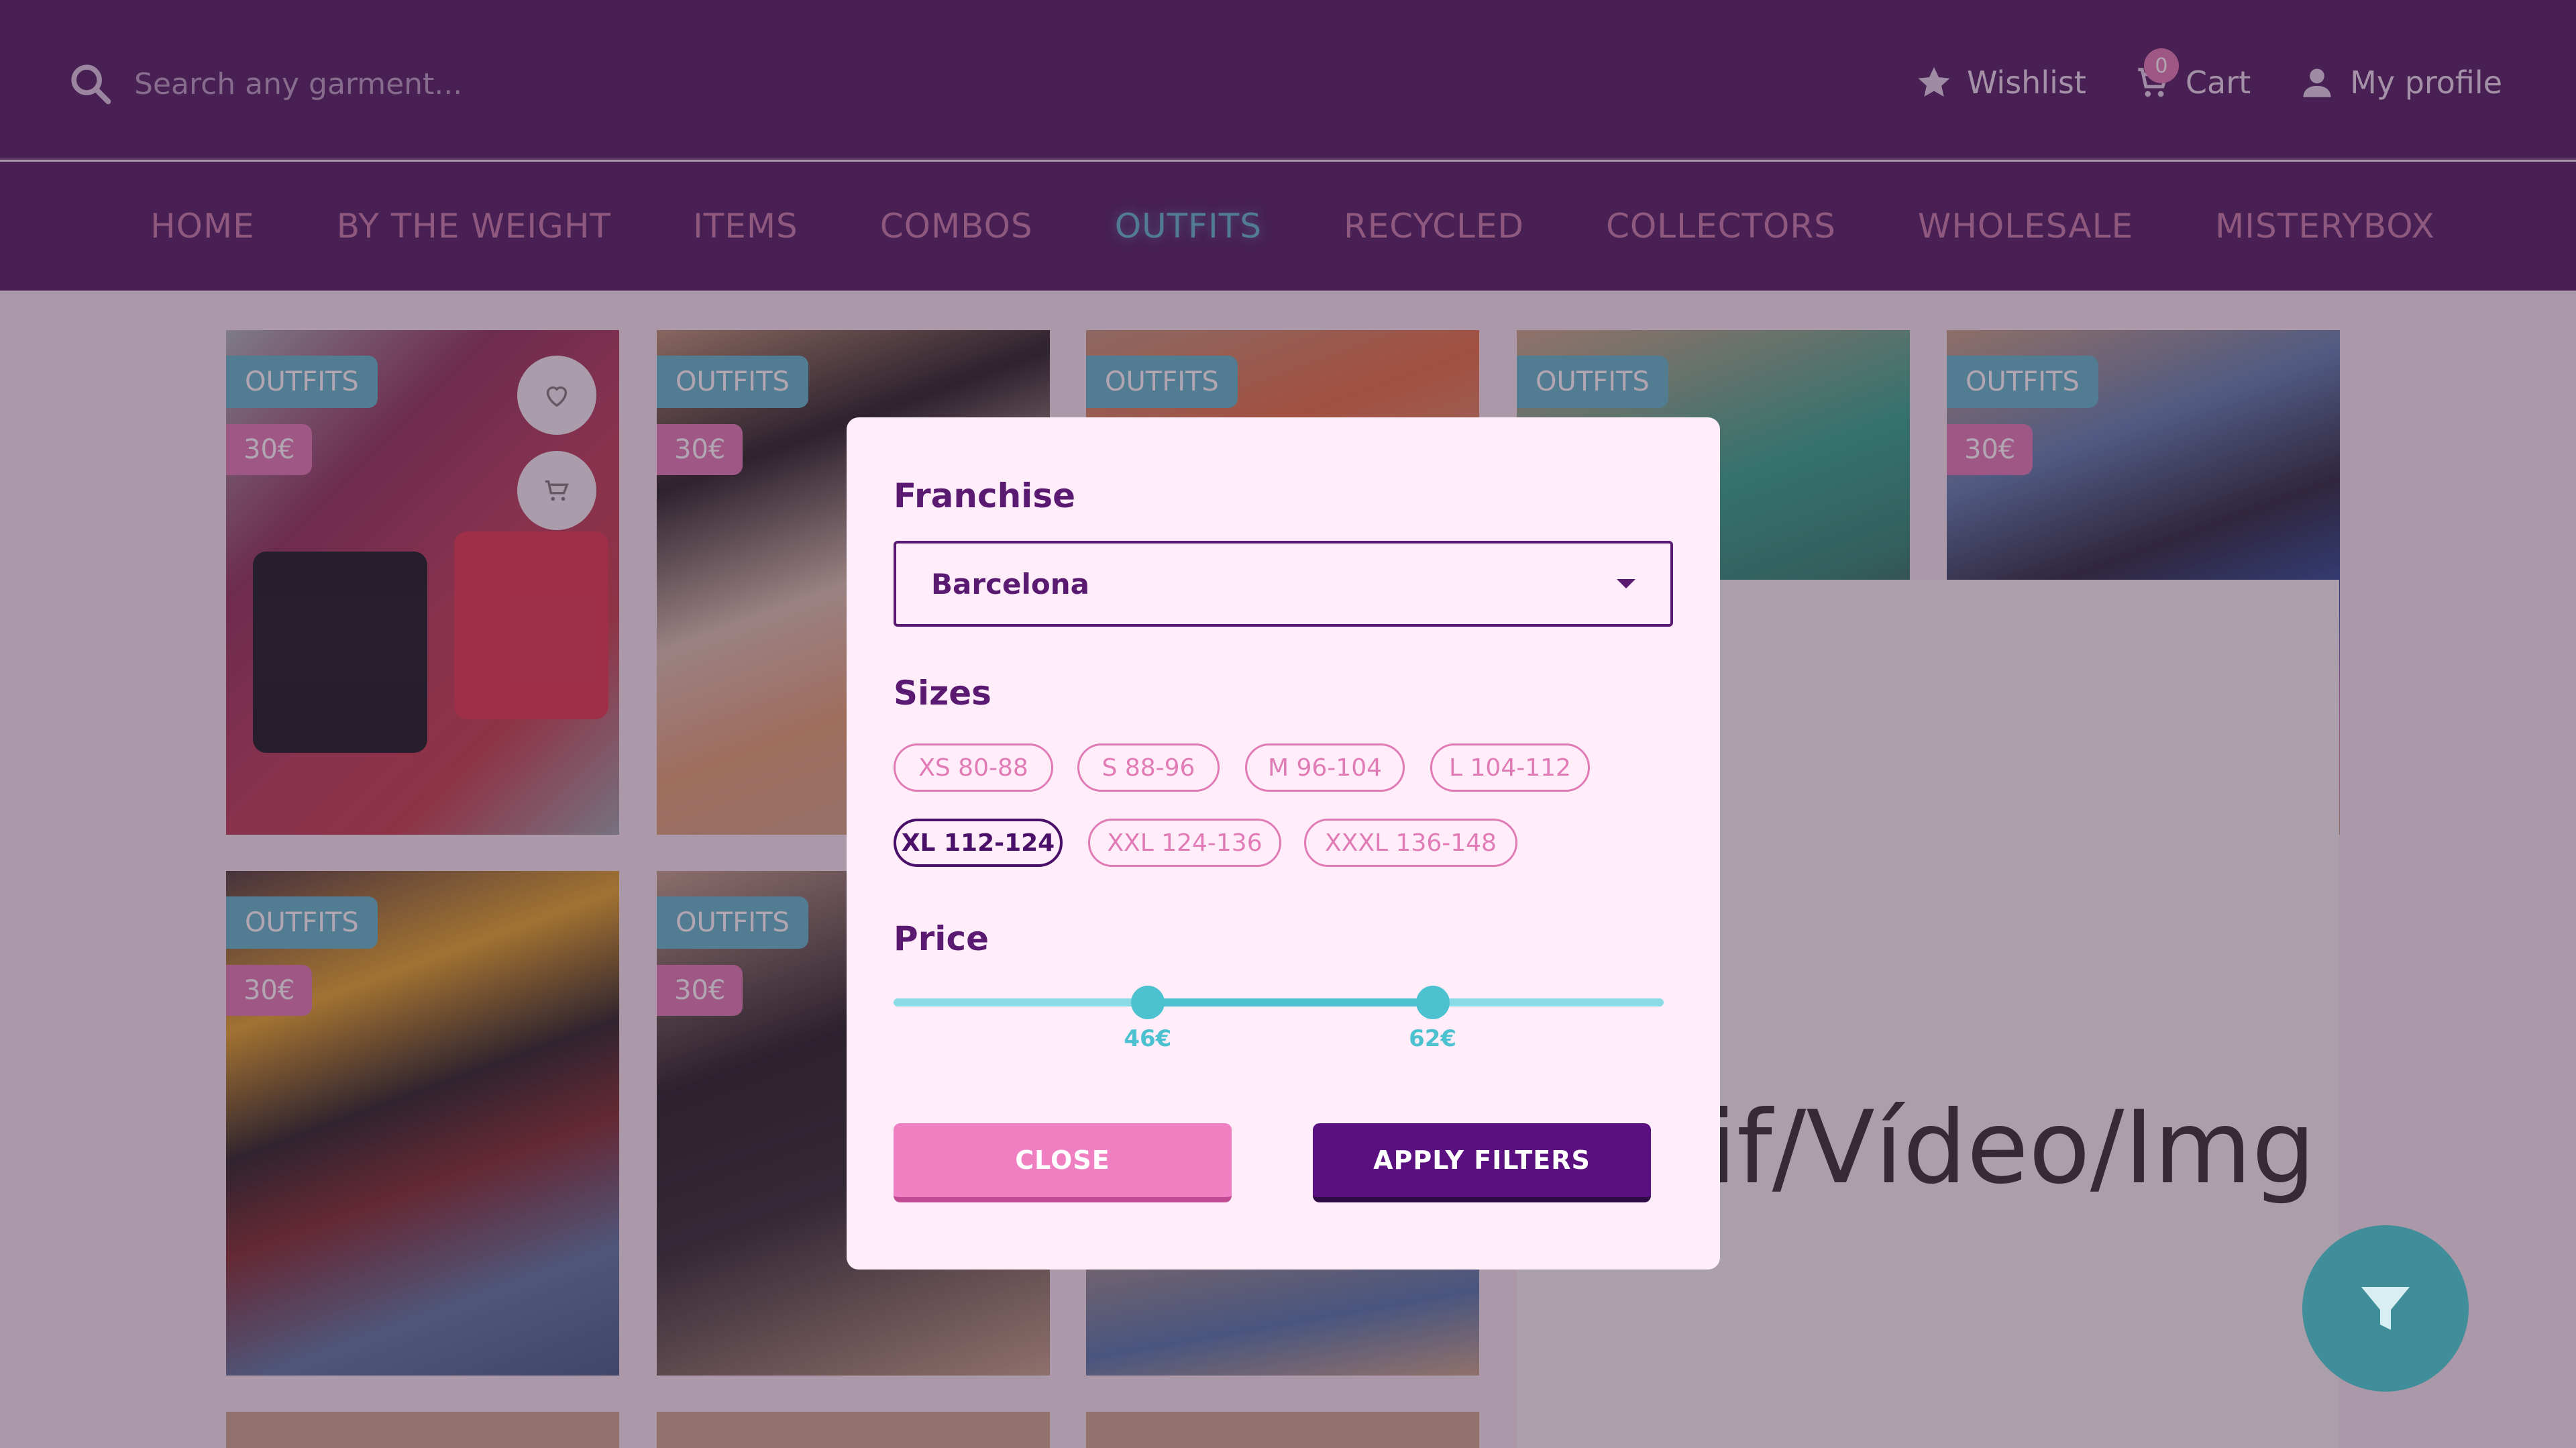  I want to click on franchise-select-value: Barcelona, so click(1010, 584).